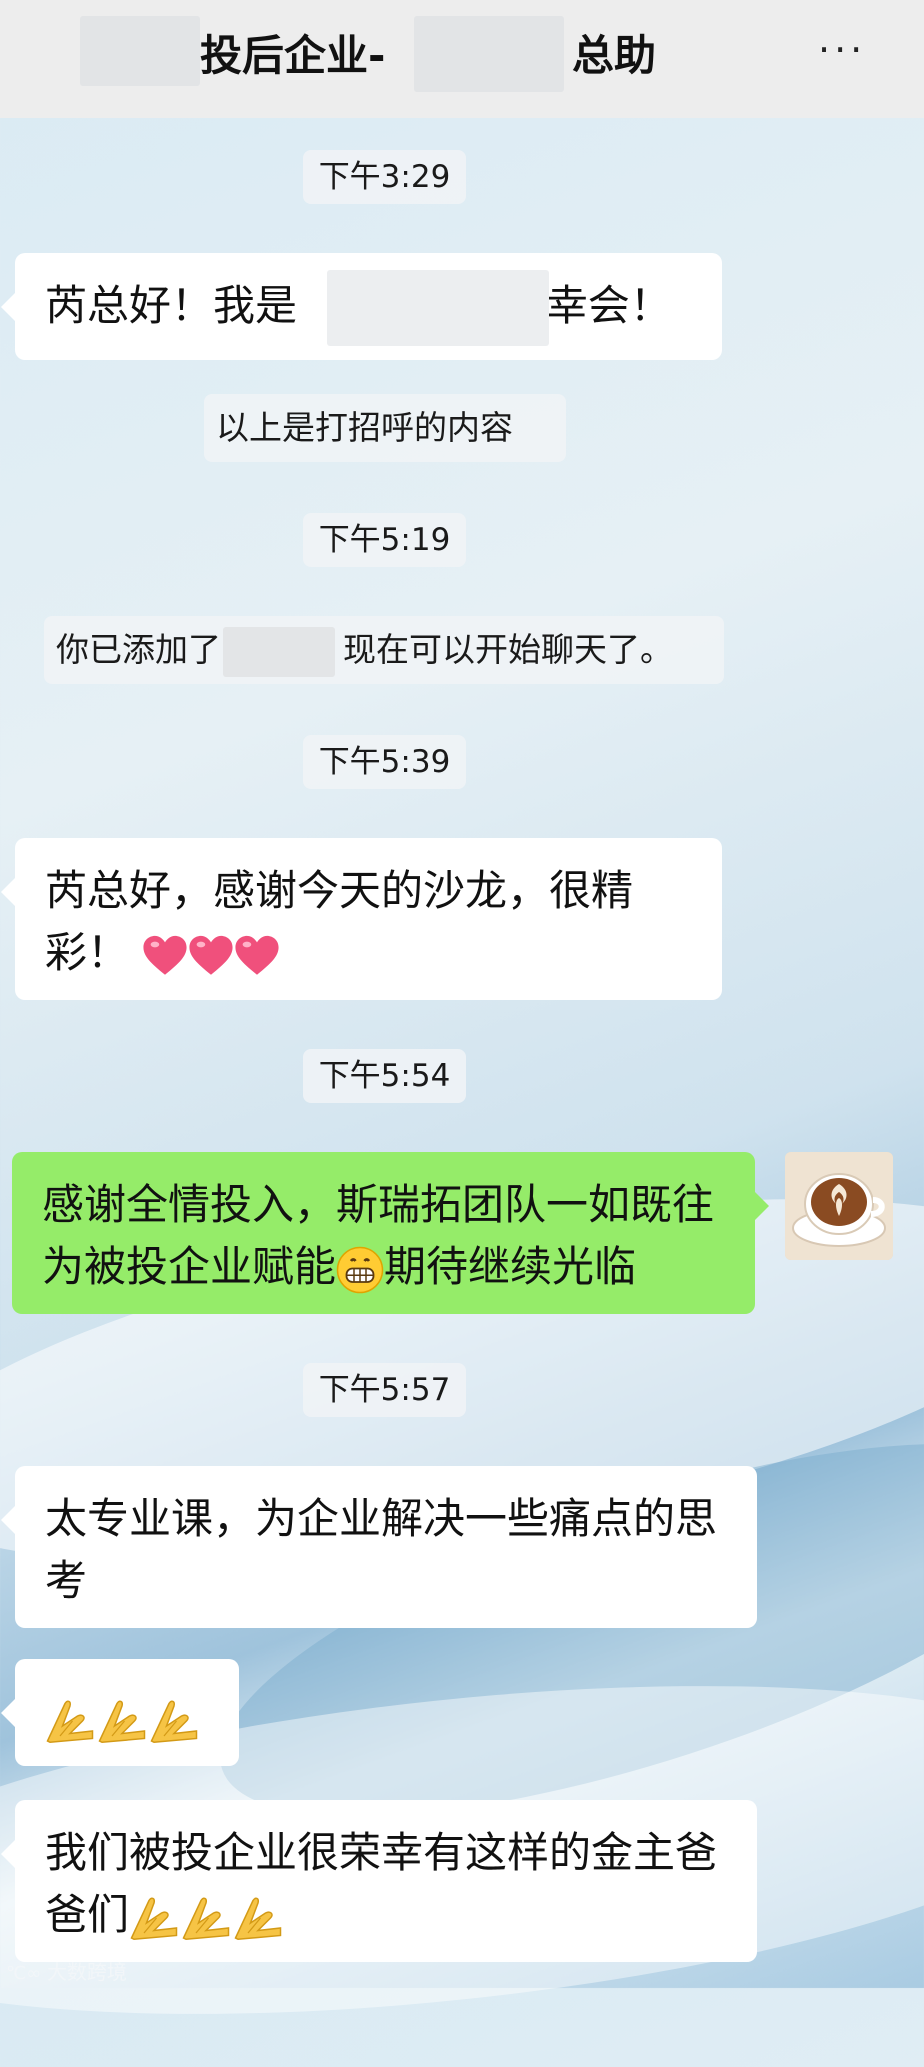 Image resolution: width=924 pixels, height=2067 pixels. I want to click on message-text: 芮总好，感谢今天的沙龙，很精彩！, so click(339, 921).